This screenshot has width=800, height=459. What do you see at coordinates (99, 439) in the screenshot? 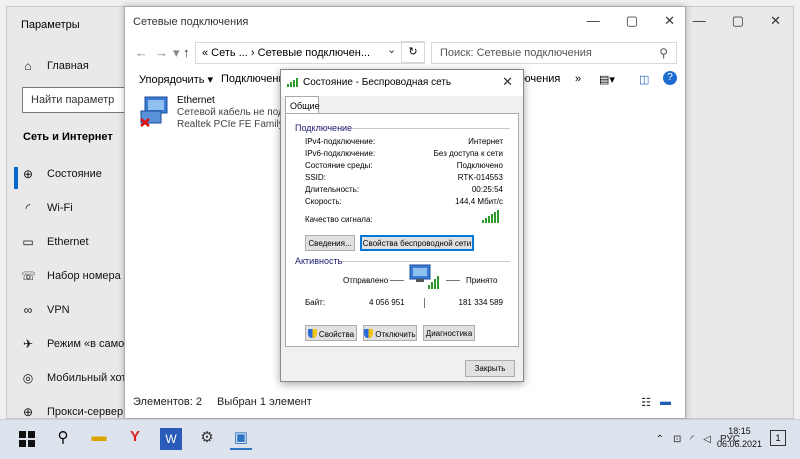
I see `file-explorer-icon: ▬` at bounding box center [99, 439].